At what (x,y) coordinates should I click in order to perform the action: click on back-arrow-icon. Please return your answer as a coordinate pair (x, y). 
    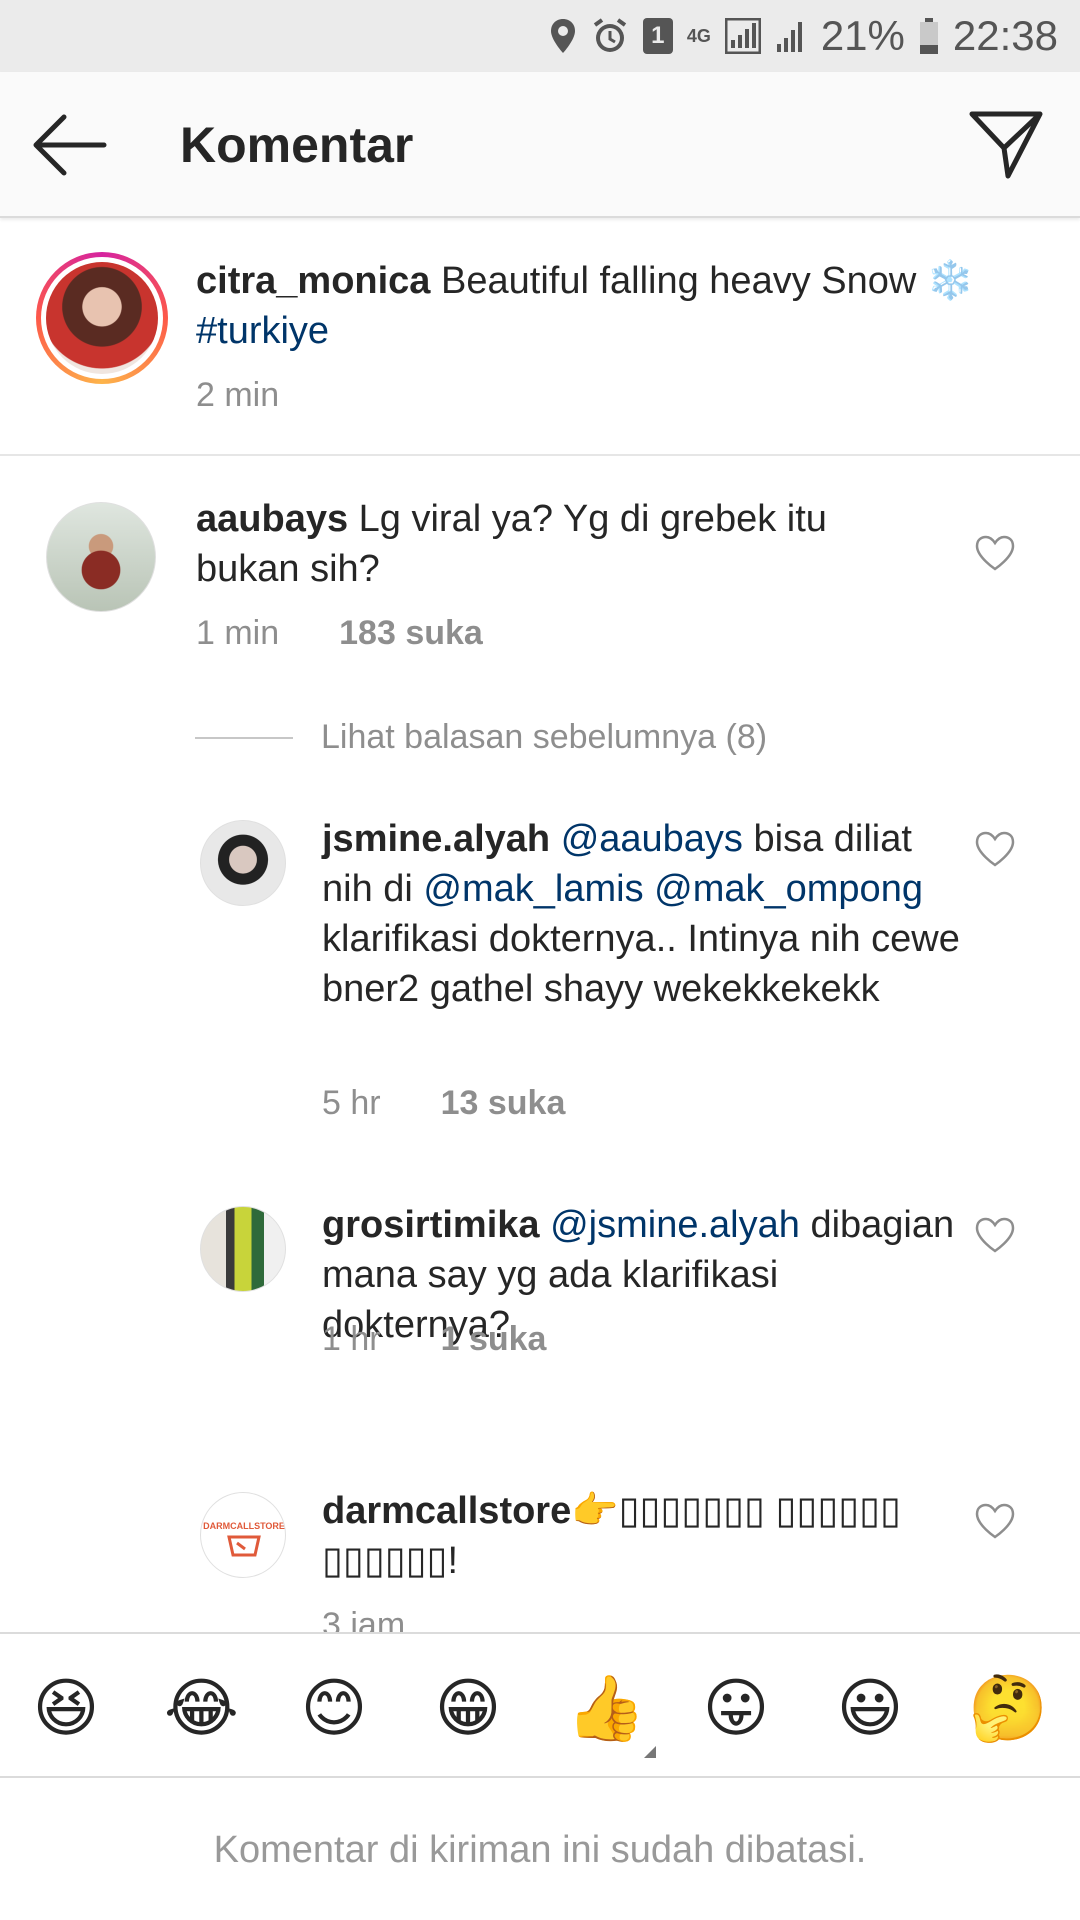
    Looking at the image, I should click on (70, 145).